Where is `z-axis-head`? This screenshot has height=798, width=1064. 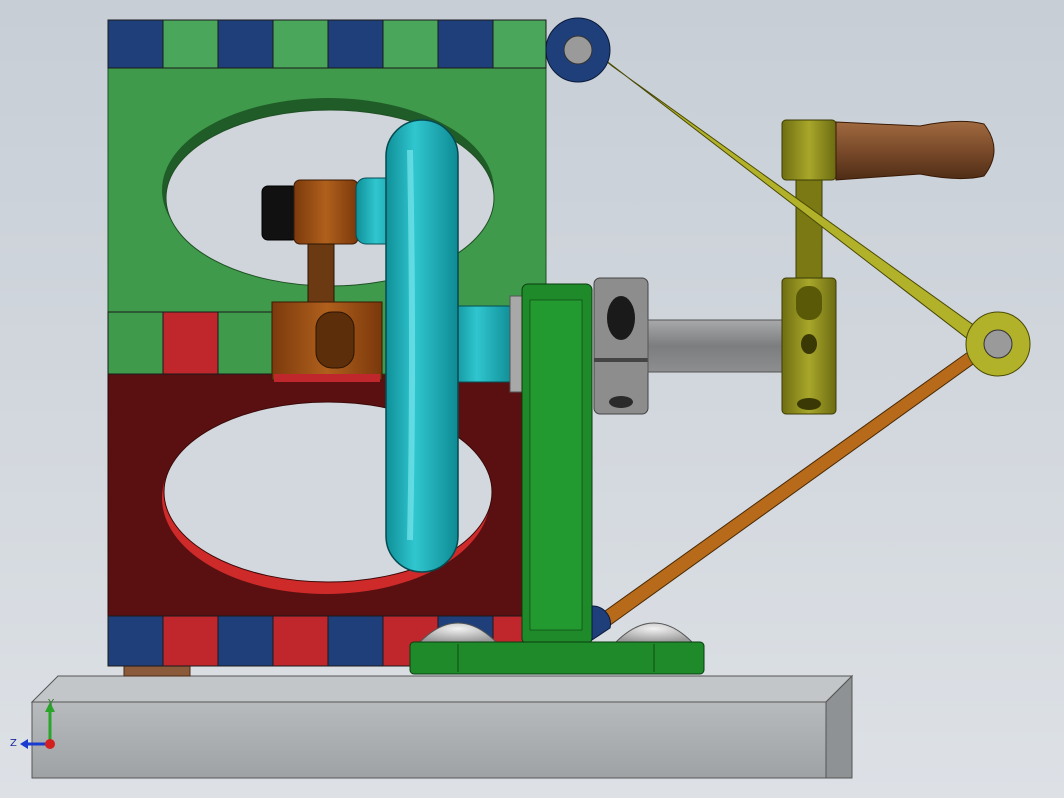 z-axis-head is located at coordinates (24, 744).